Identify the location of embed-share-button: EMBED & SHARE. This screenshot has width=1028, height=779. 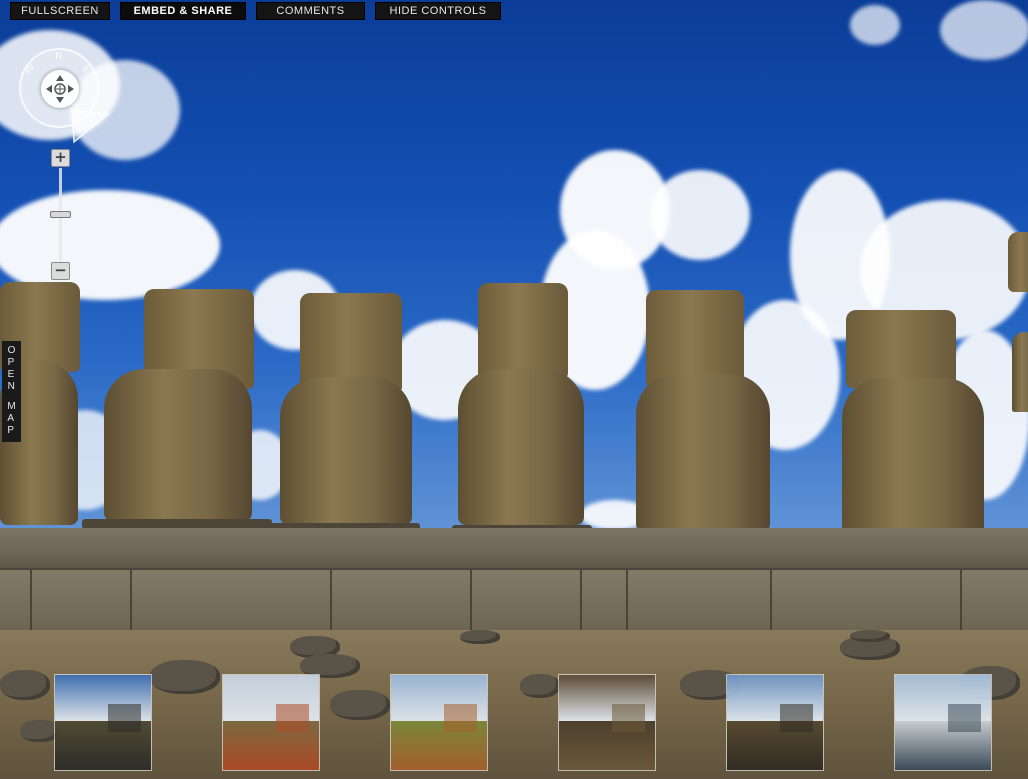
(183, 11).